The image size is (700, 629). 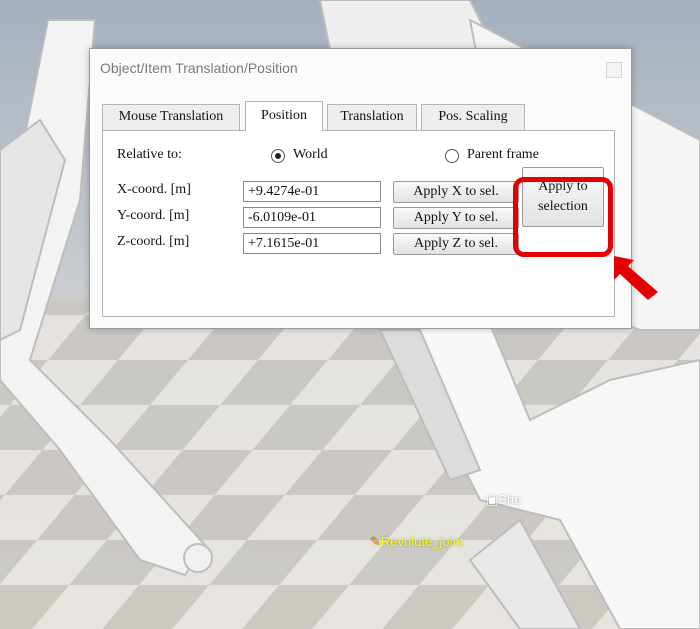 What do you see at coordinates (452, 156) in the screenshot?
I see `radio-parent-frame` at bounding box center [452, 156].